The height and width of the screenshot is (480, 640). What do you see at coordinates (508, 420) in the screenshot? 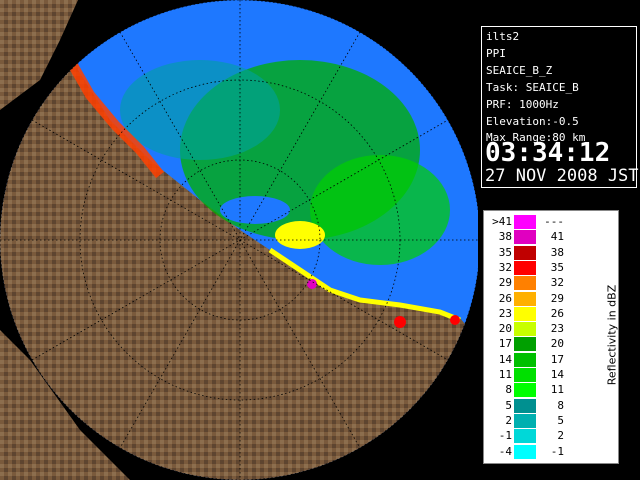
I see `legend-lower-bound: 2` at bounding box center [508, 420].